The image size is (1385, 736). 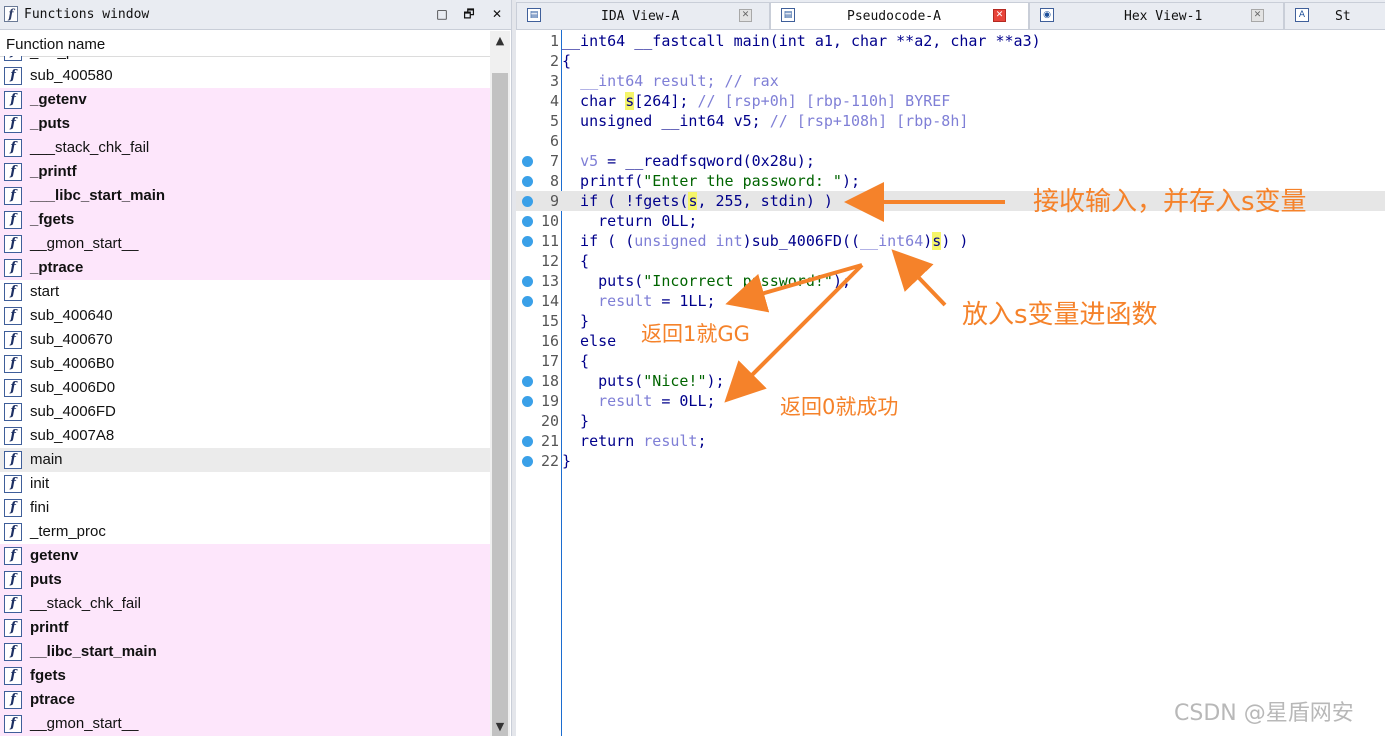 What do you see at coordinates (549, 421) in the screenshot?
I see `line-number: 20` at bounding box center [549, 421].